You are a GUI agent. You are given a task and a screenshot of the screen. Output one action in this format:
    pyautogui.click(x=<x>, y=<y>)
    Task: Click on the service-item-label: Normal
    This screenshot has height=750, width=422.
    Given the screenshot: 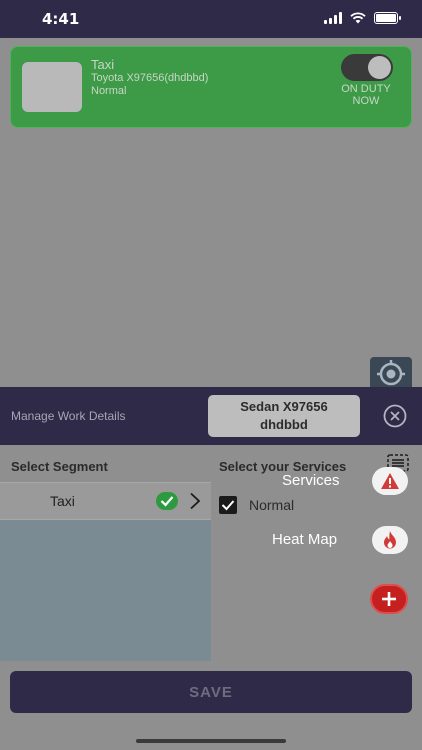 What is the action you would take?
    pyautogui.click(x=272, y=505)
    